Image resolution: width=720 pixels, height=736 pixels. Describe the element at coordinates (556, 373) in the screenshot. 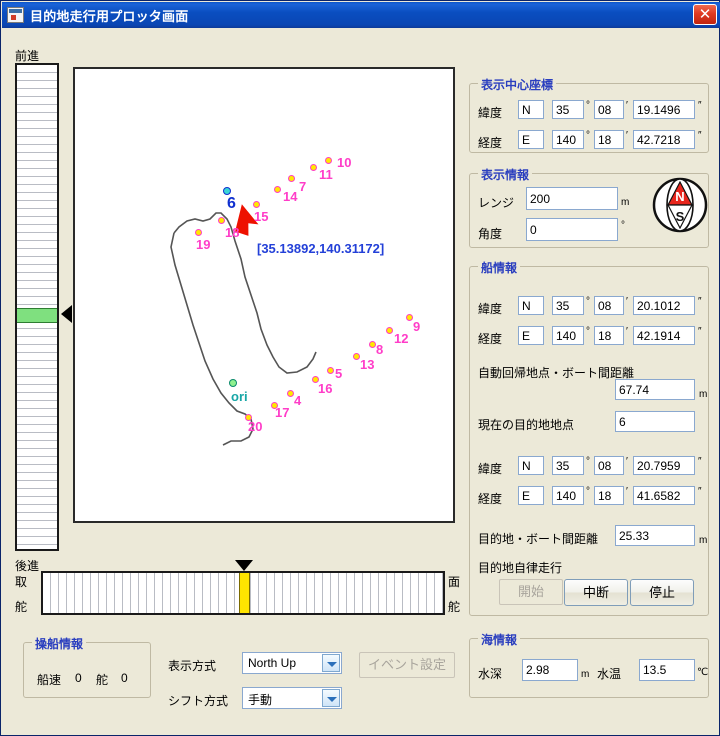

I see `return-distance-label: 自動回帰地点・ボート間距離` at that location.